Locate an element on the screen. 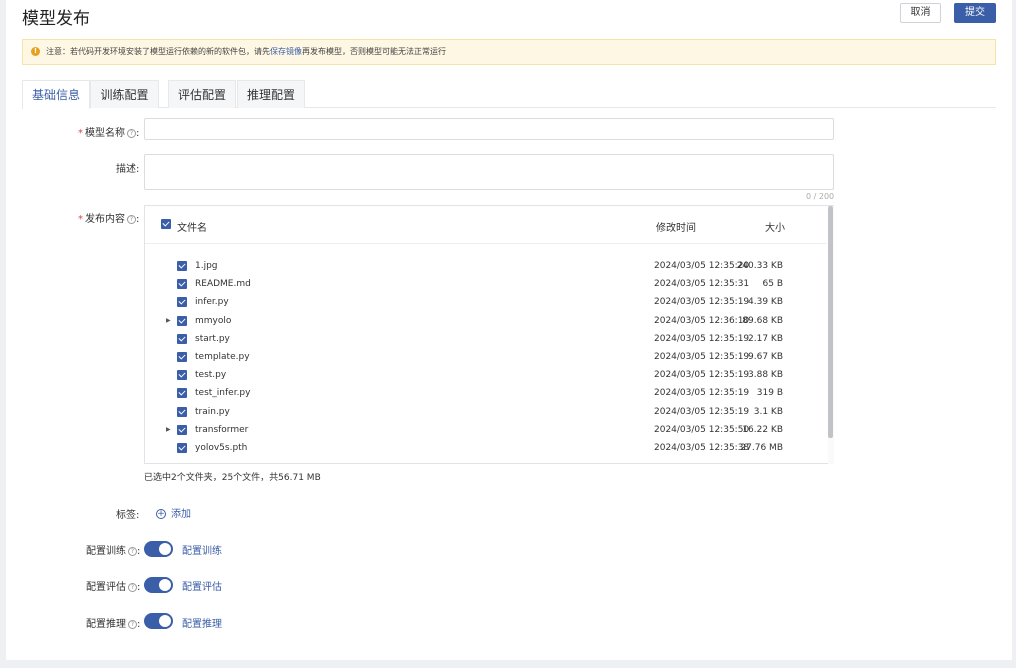 Image resolution: width=1016 pixels, height=668 pixels. file-name: test_infer.py is located at coordinates (223, 393).